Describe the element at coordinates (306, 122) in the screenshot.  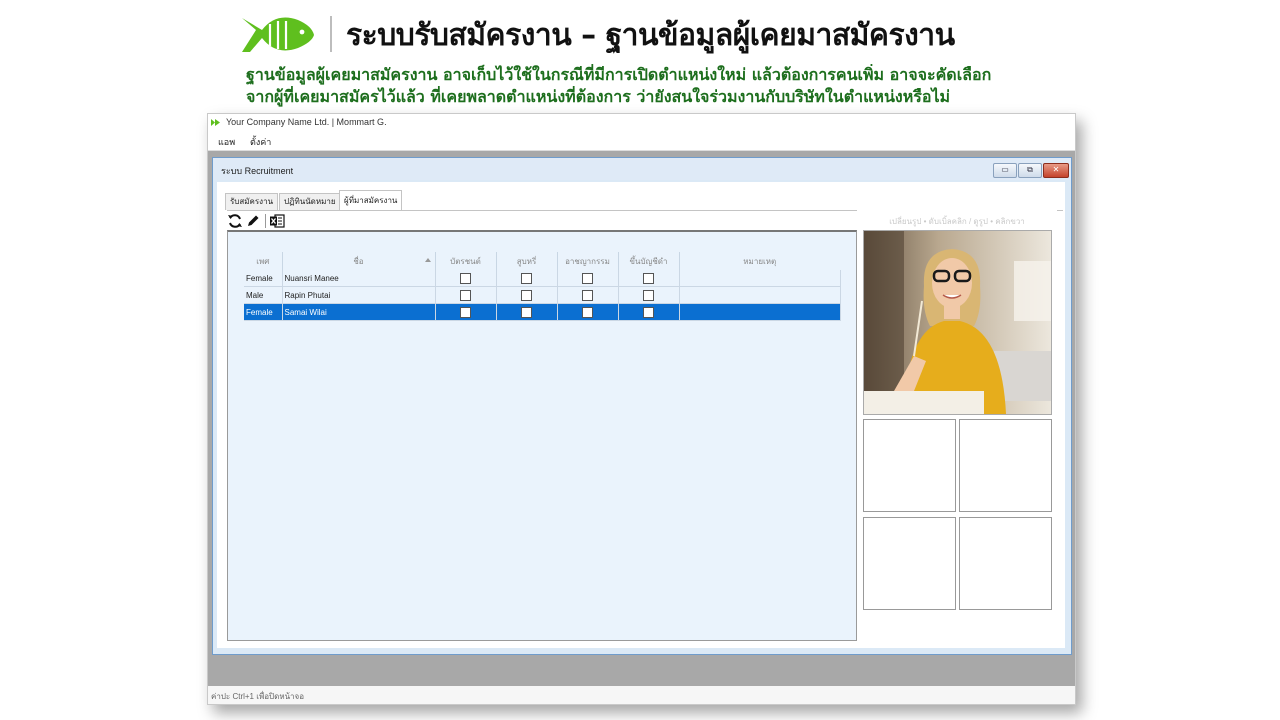
I see `app-title: Your Company Name Ltd. | Mommart G.` at that location.